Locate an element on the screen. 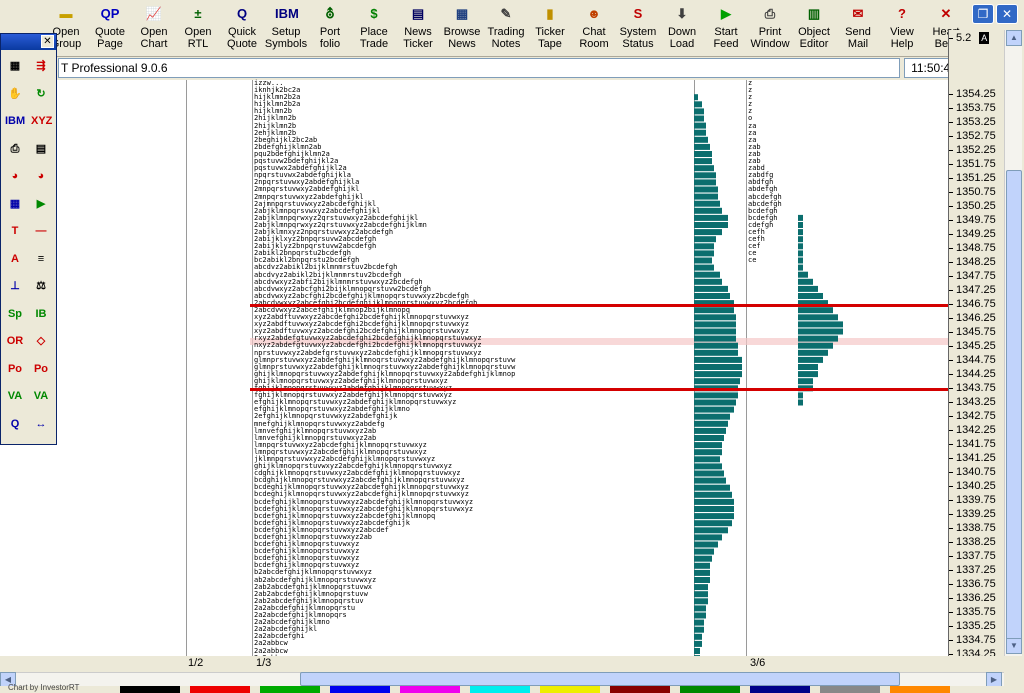 The image size is (1024, 693). poc-icon: Po is located at coordinates (15, 369).